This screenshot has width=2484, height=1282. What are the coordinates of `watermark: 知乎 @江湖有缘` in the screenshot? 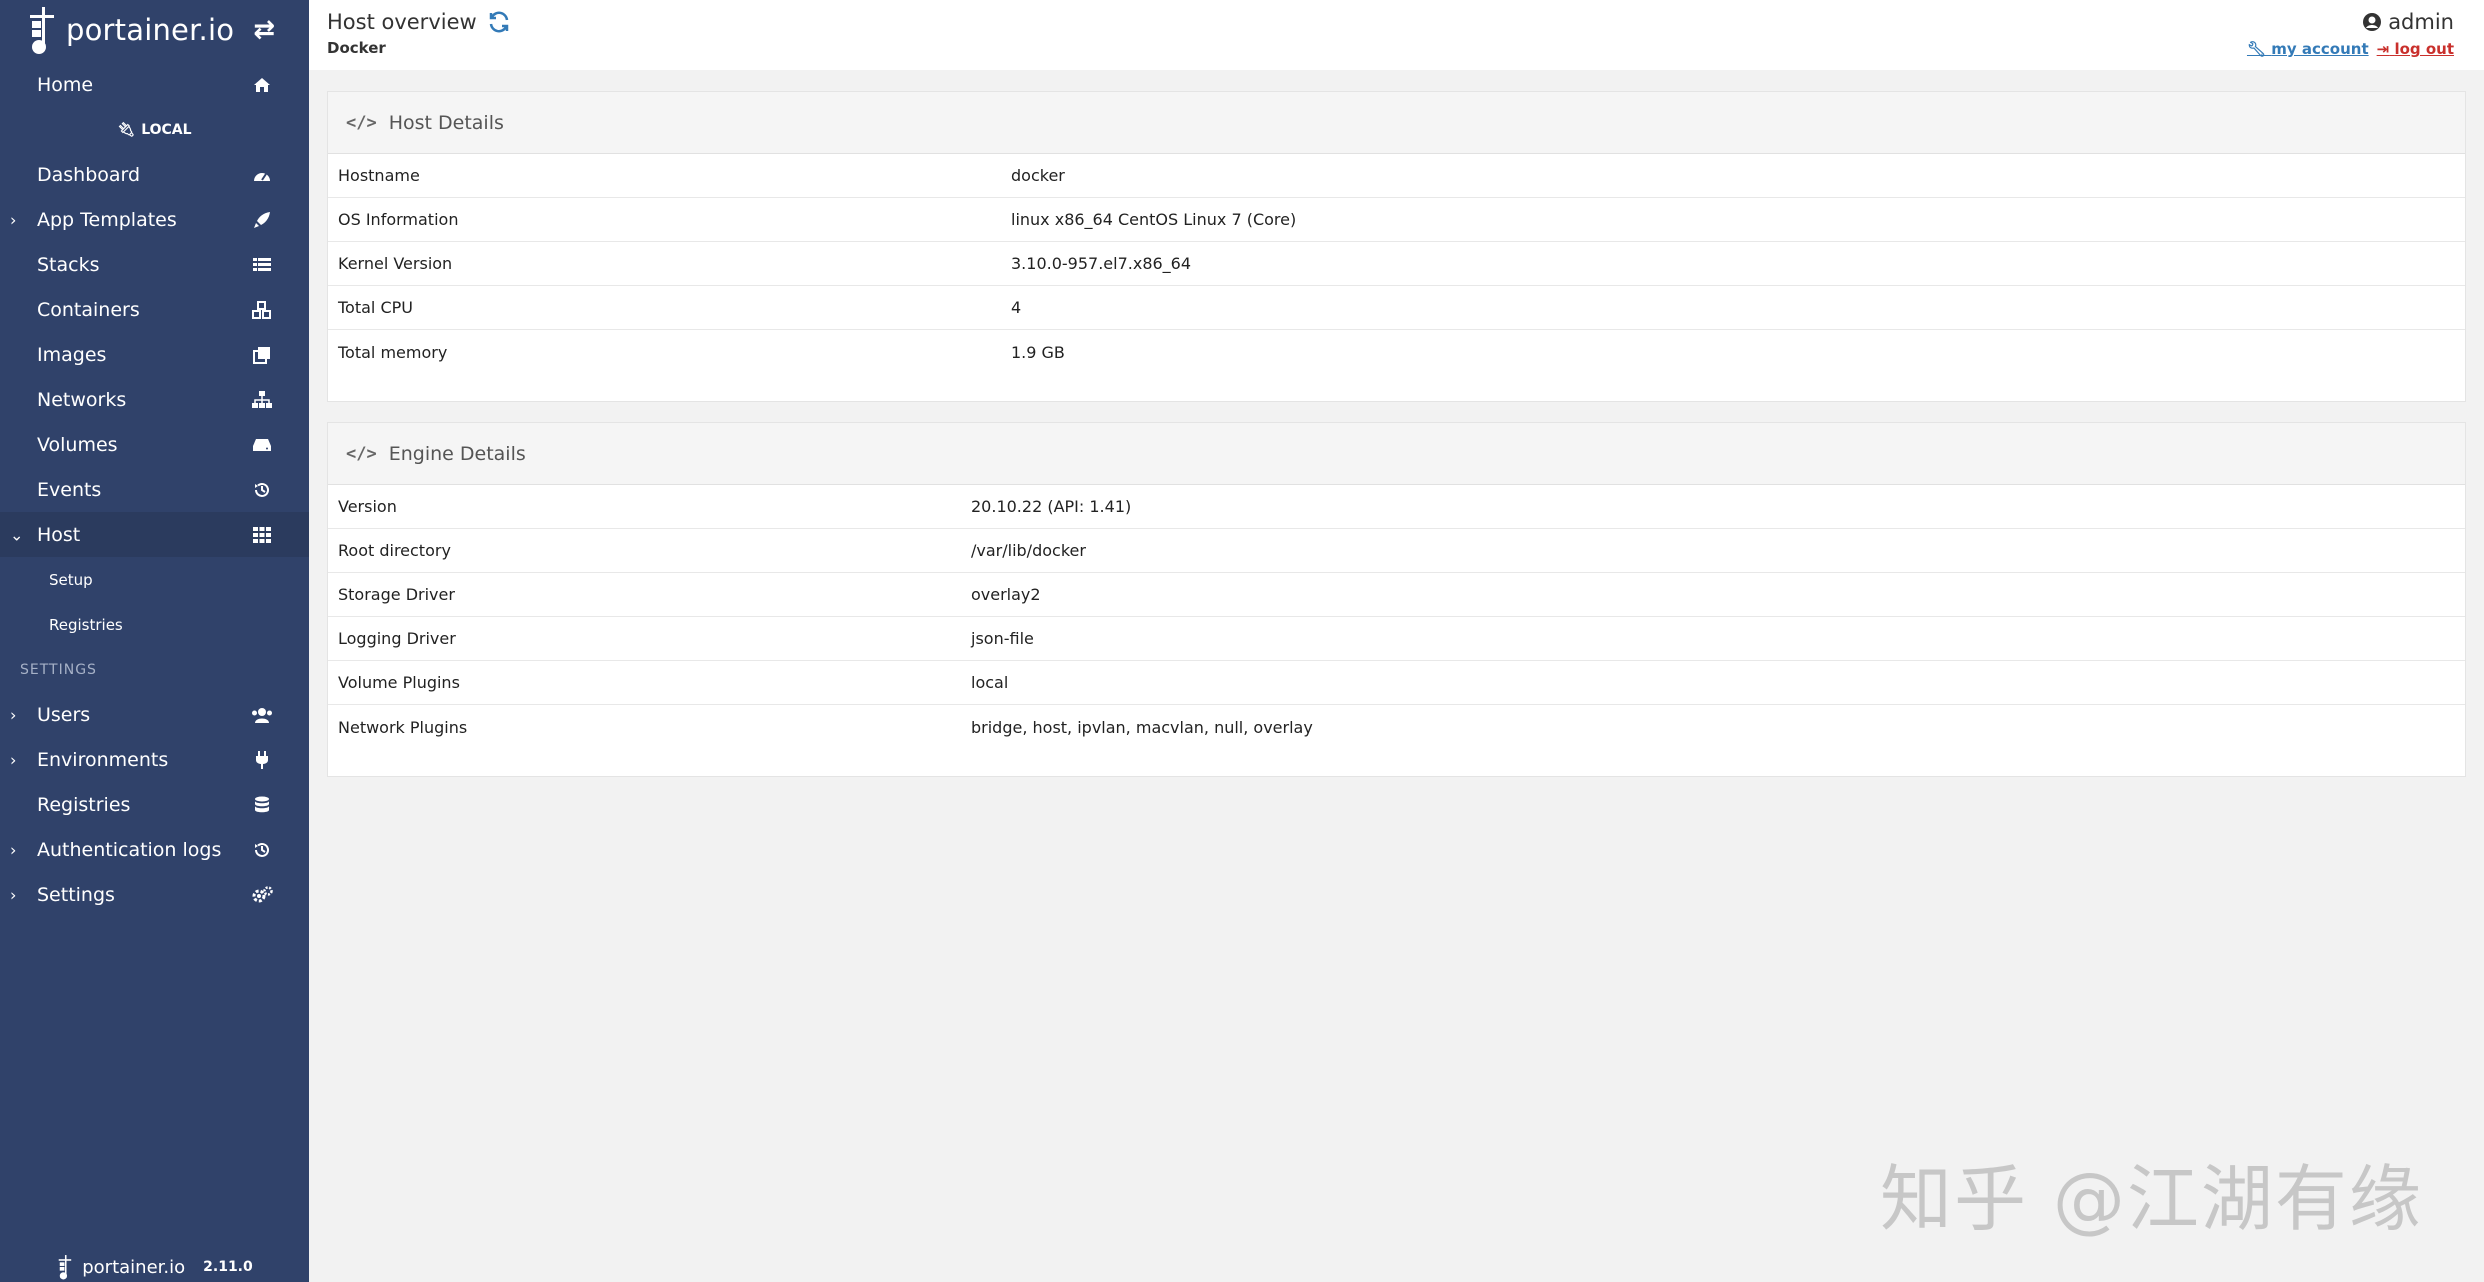 It's located at (2151, 1199).